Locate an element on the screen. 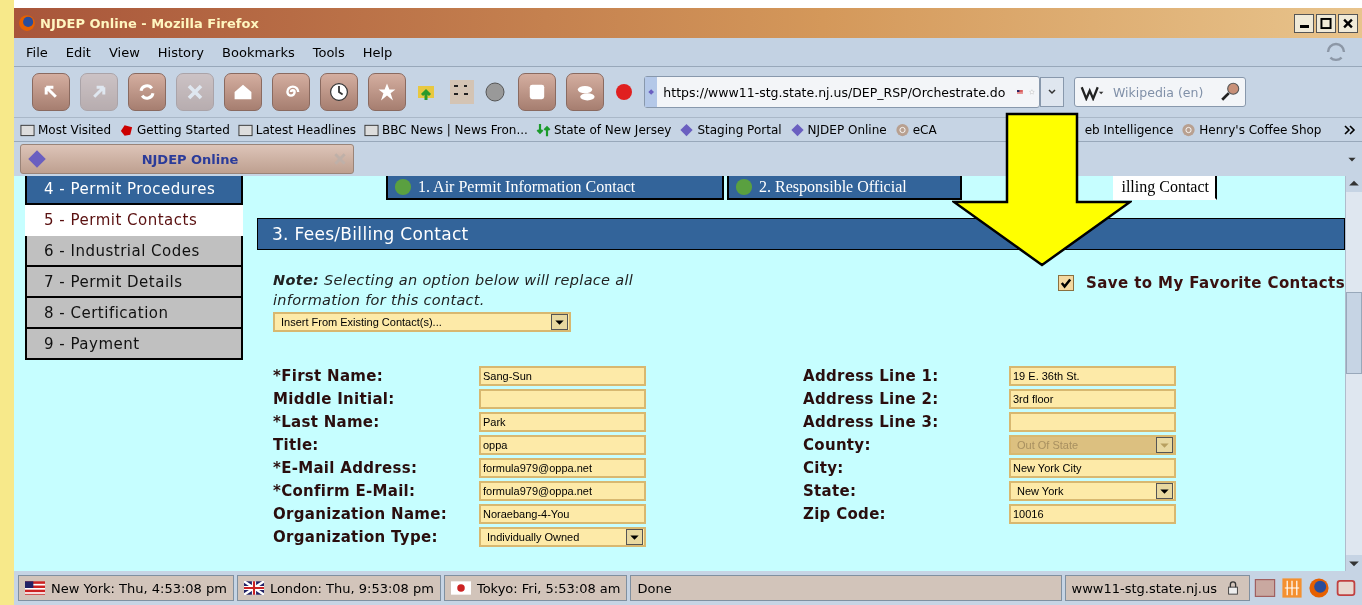 This screenshot has height=605, width=1362. sidebar-item: 7 - Permit Details is located at coordinates (134, 282).